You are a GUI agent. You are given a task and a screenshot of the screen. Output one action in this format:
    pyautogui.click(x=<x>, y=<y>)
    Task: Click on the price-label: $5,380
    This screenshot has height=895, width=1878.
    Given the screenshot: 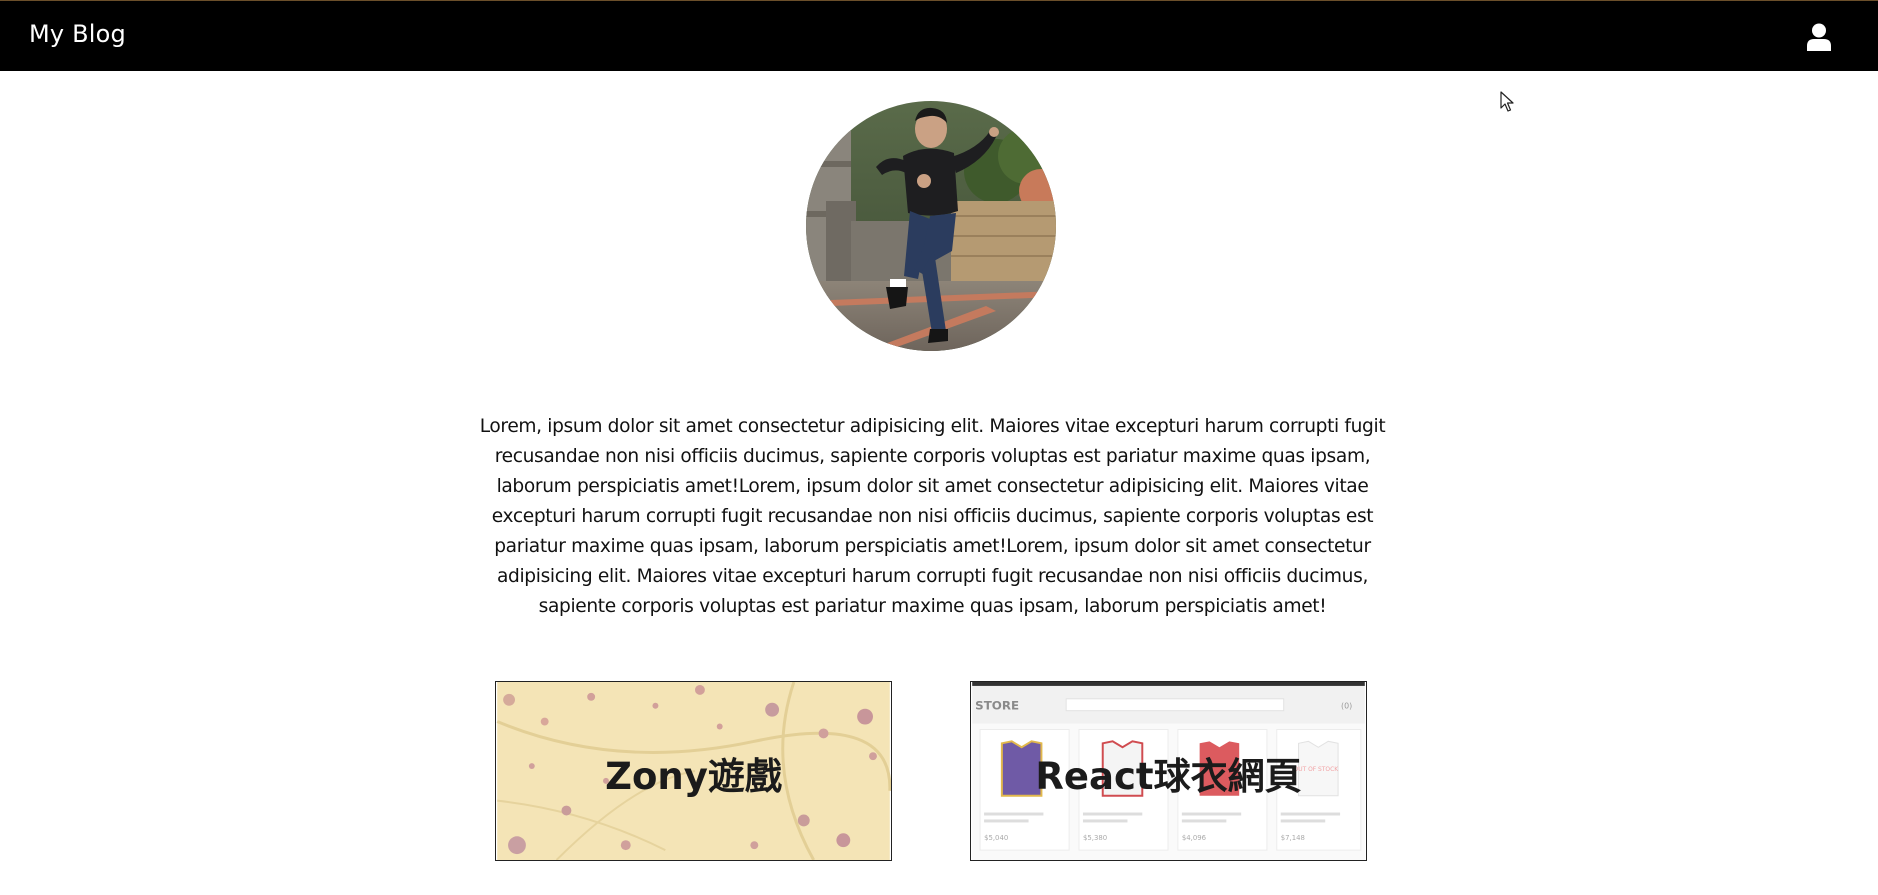 What is the action you would take?
    pyautogui.click(x=1095, y=838)
    